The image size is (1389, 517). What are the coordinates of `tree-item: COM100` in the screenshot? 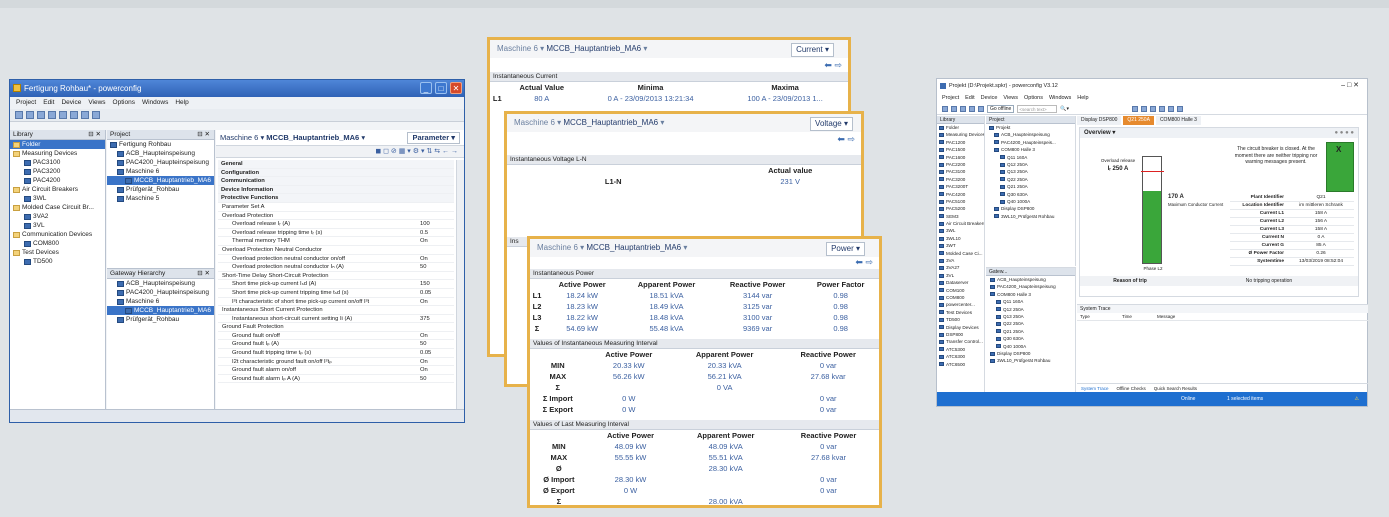 It's located at (960, 290).